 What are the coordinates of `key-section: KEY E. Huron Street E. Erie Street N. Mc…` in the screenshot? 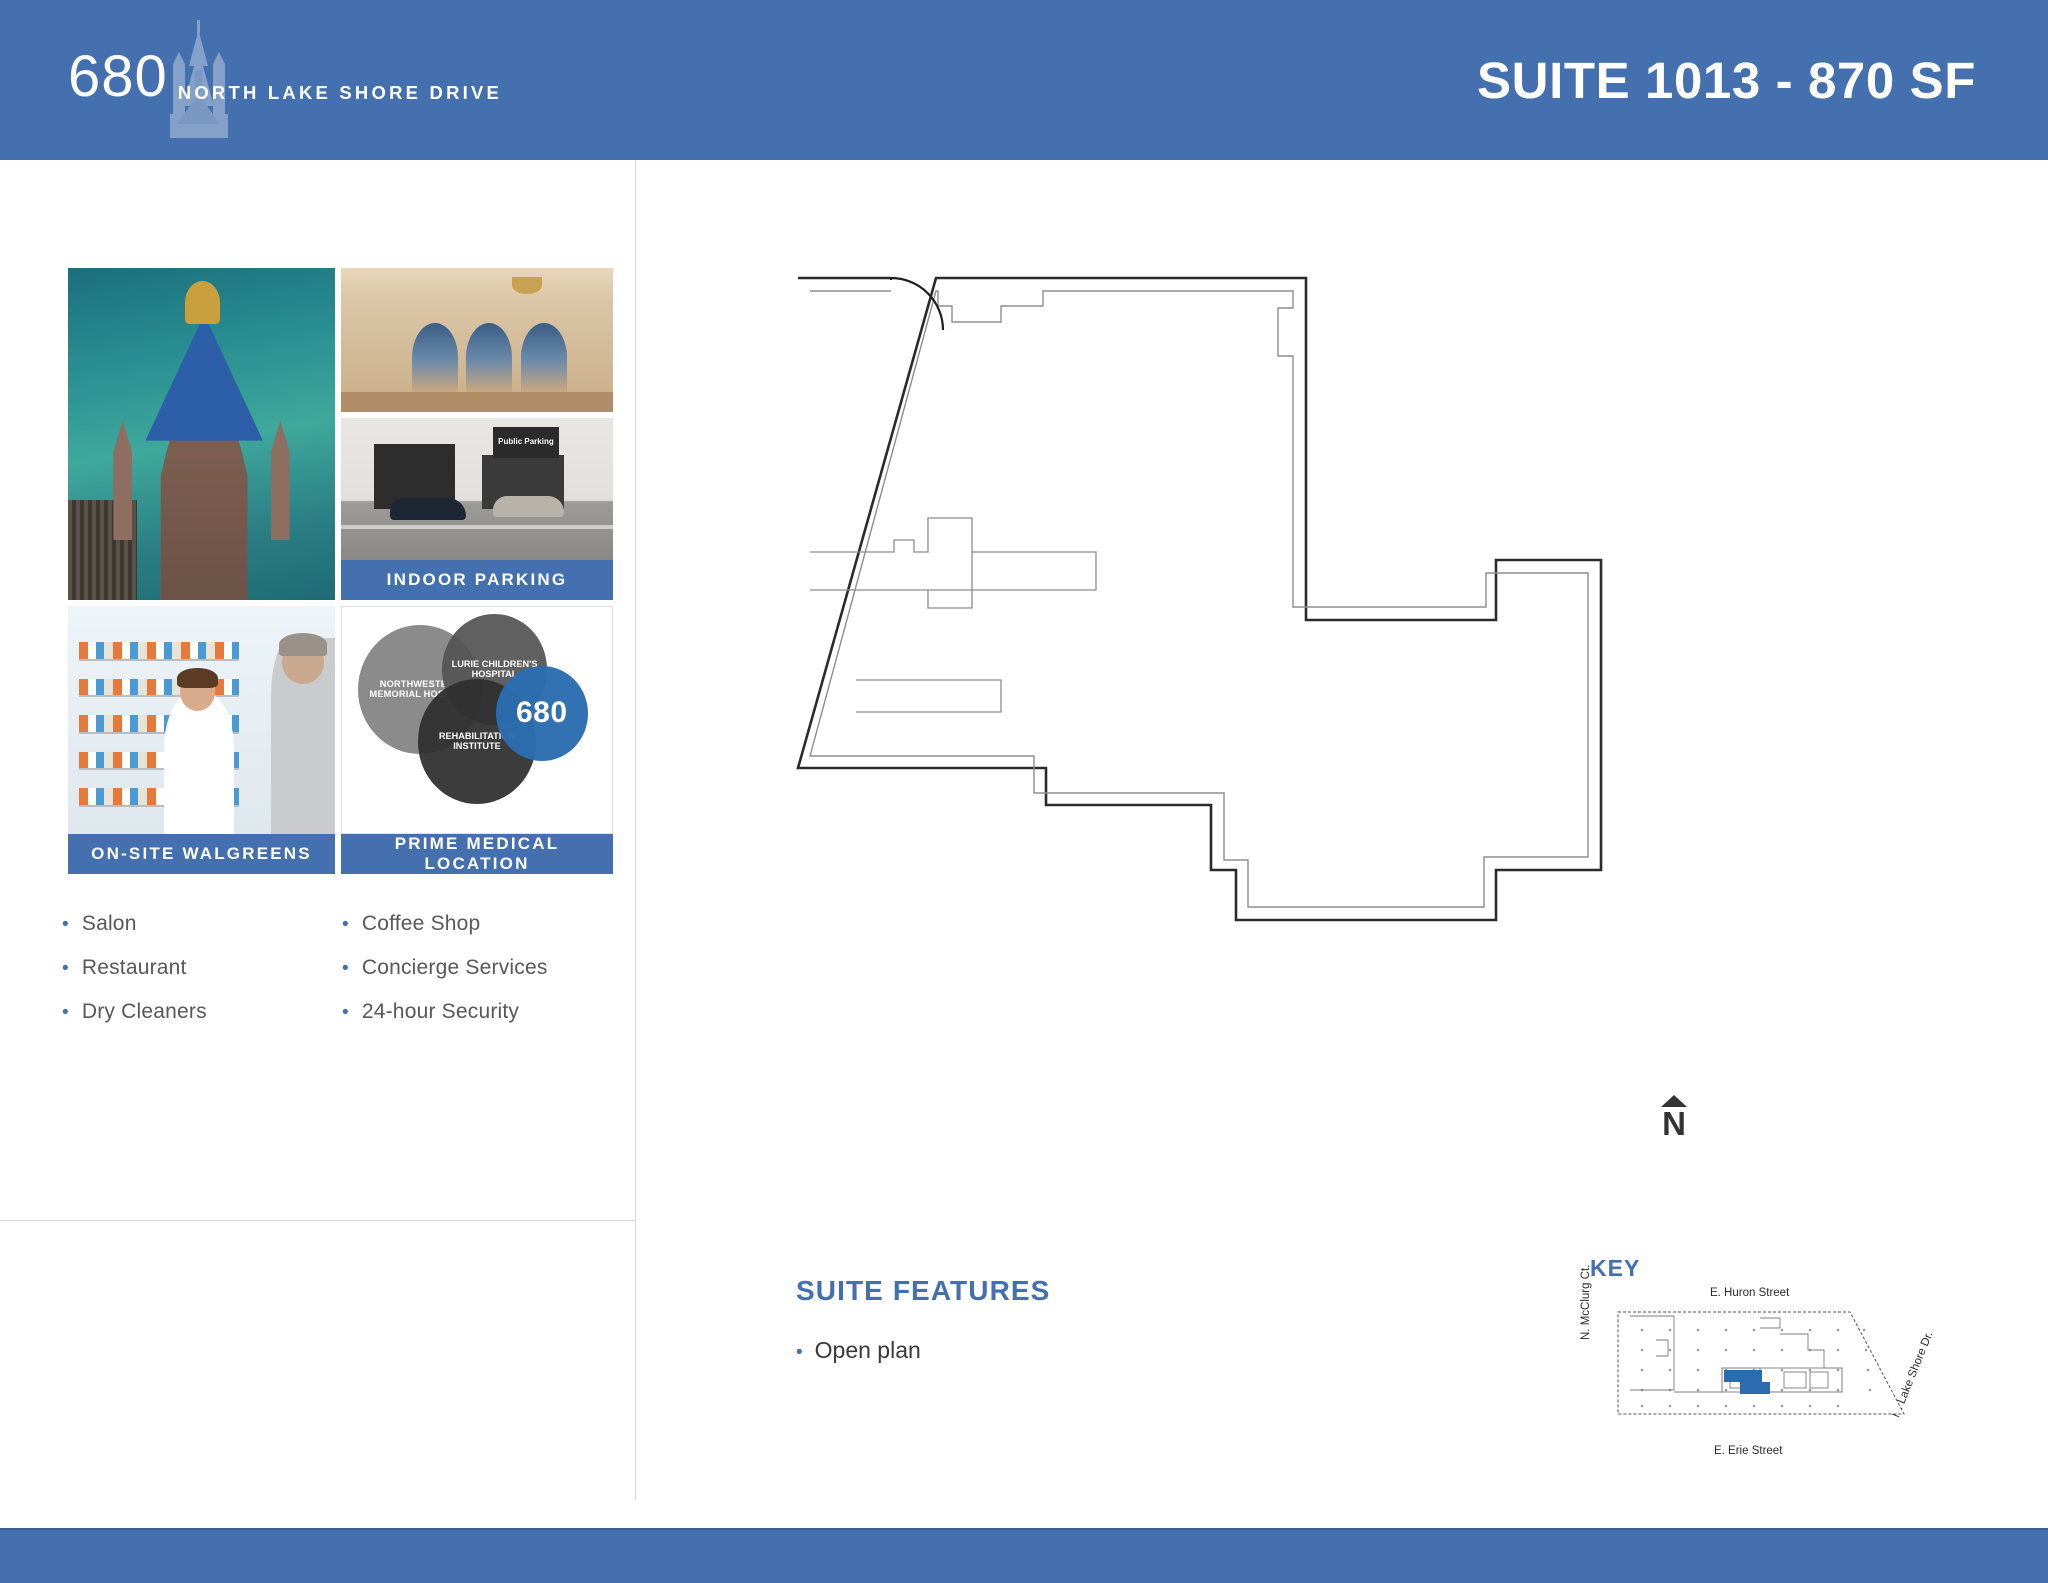 It's located at (1757, 1356).